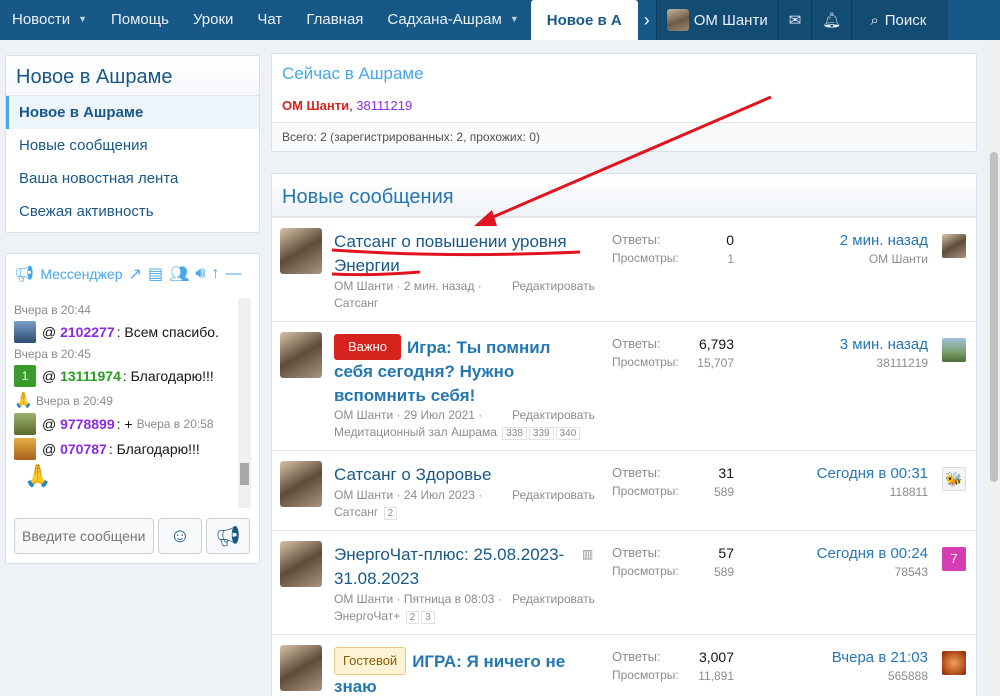 This screenshot has height=696, width=1000. I want to click on arrow-up-icon: ↑, so click(215, 274).